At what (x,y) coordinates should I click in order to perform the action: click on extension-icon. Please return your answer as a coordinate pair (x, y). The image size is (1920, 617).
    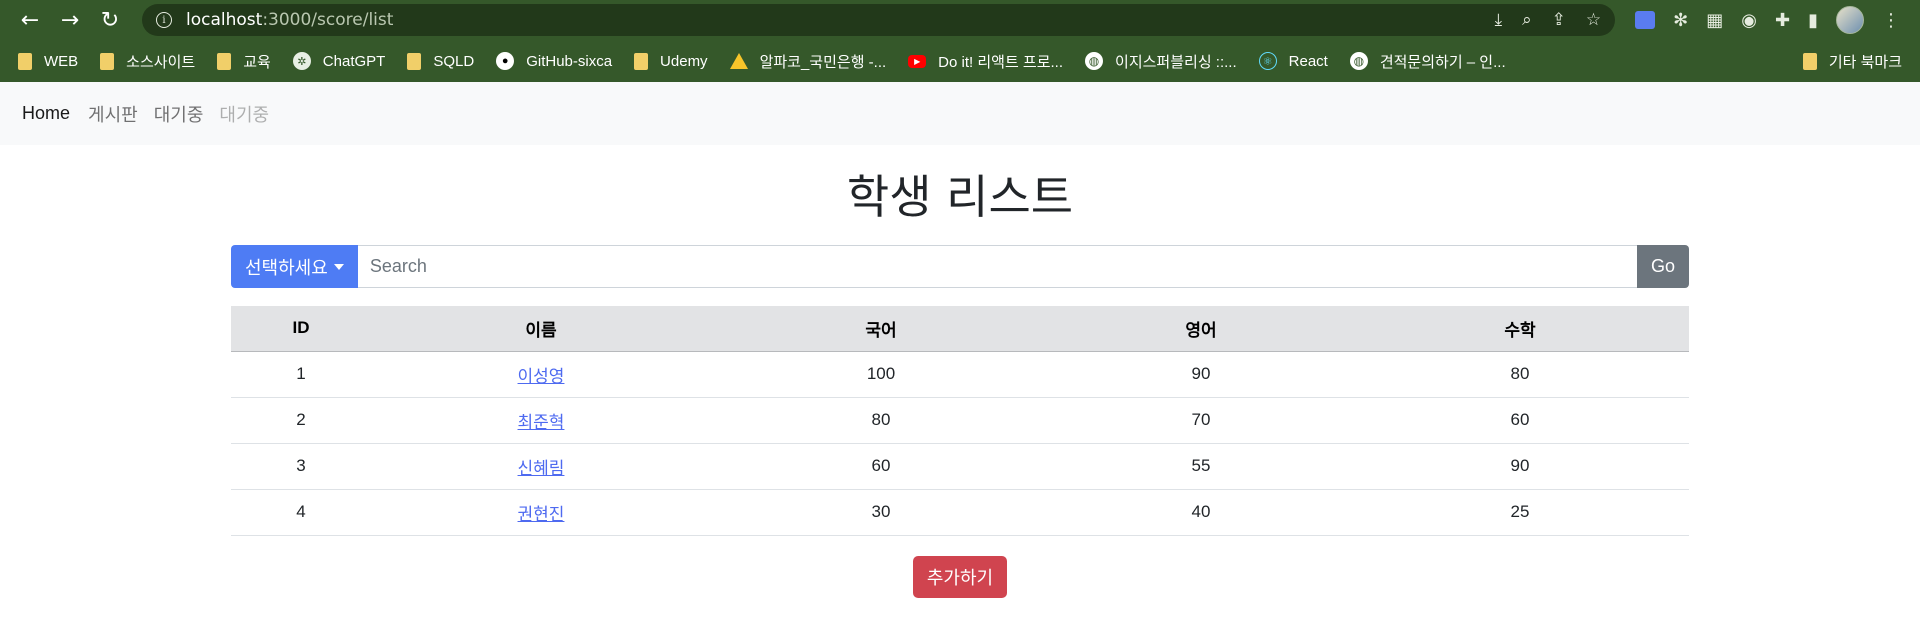
    Looking at the image, I should click on (1645, 20).